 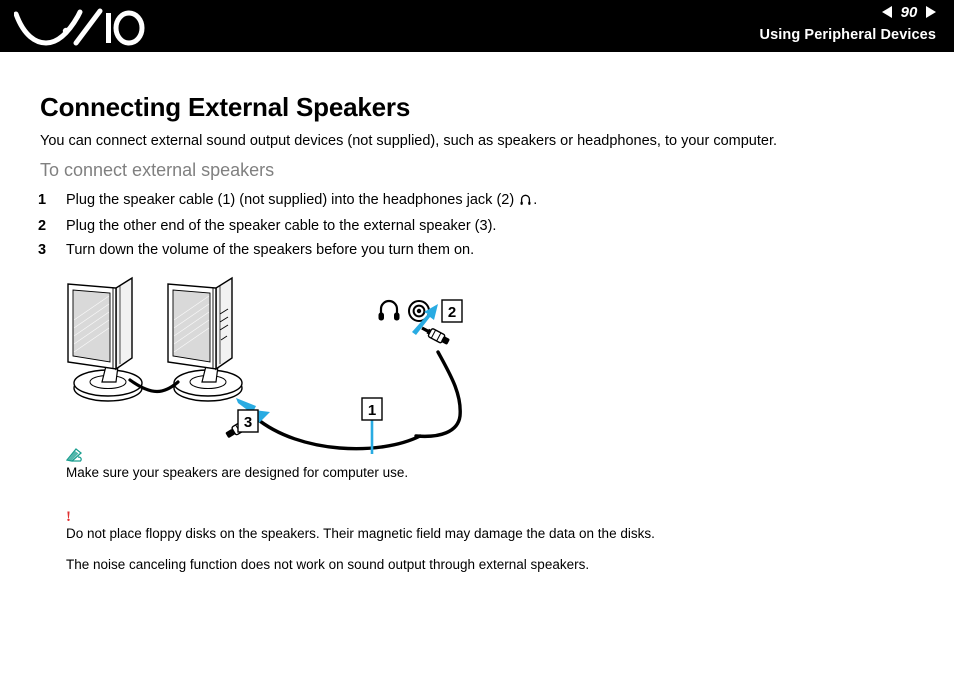 What do you see at coordinates (275, 362) in the screenshot?
I see `speaker-connection-diagram: 2 3 1` at bounding box center [275, 362].